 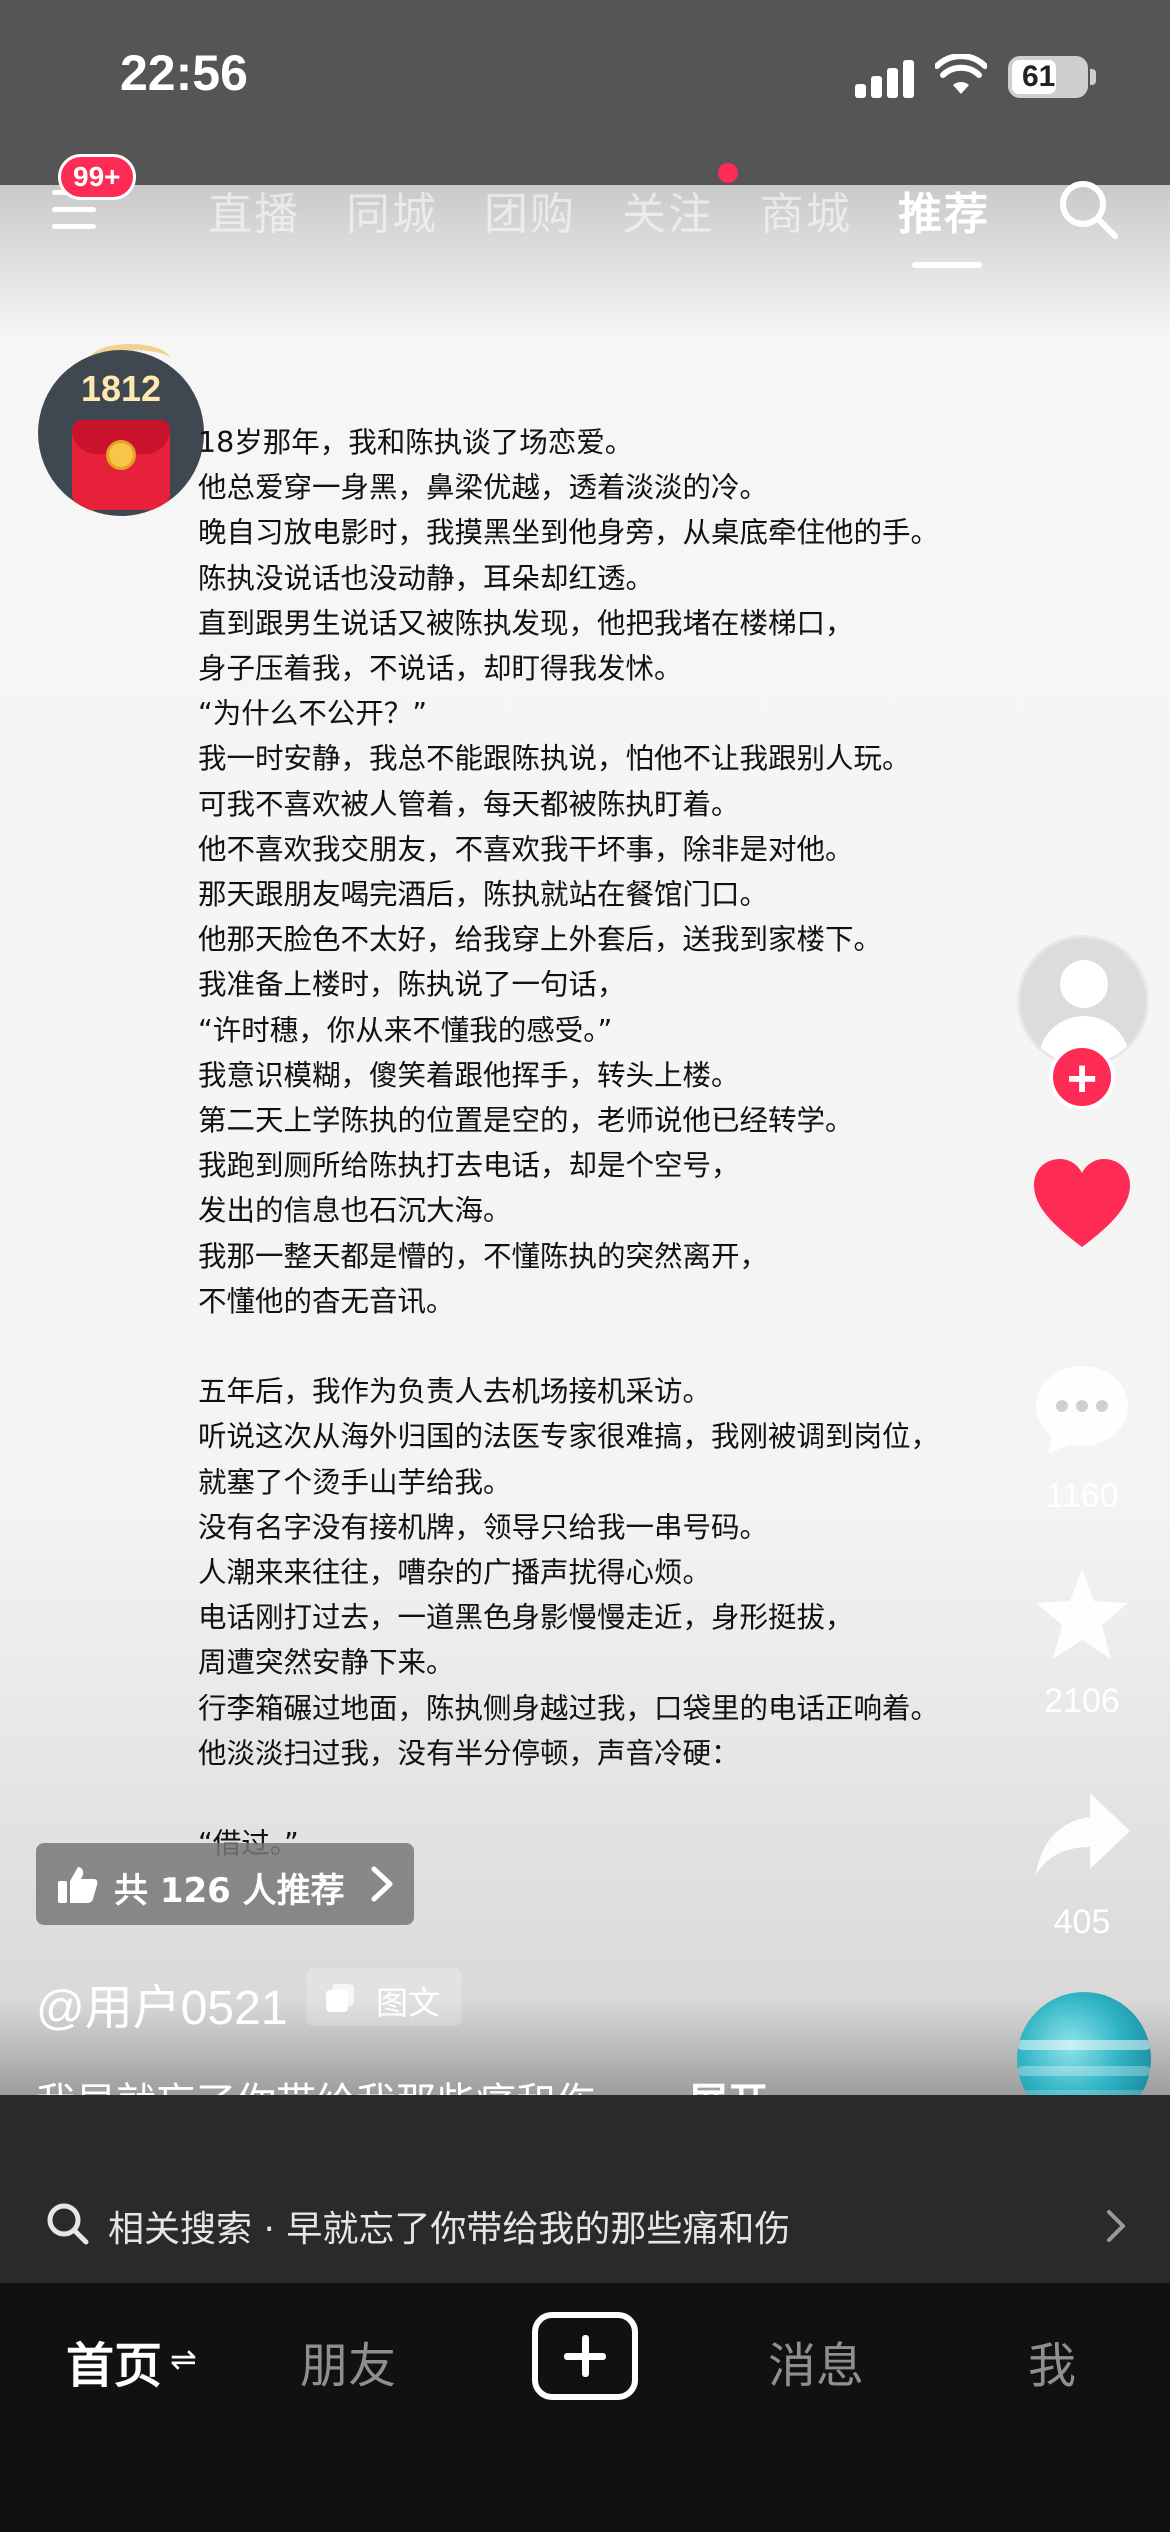 I want to click on tab-messages: 消息, so click(x=816, y=2361).